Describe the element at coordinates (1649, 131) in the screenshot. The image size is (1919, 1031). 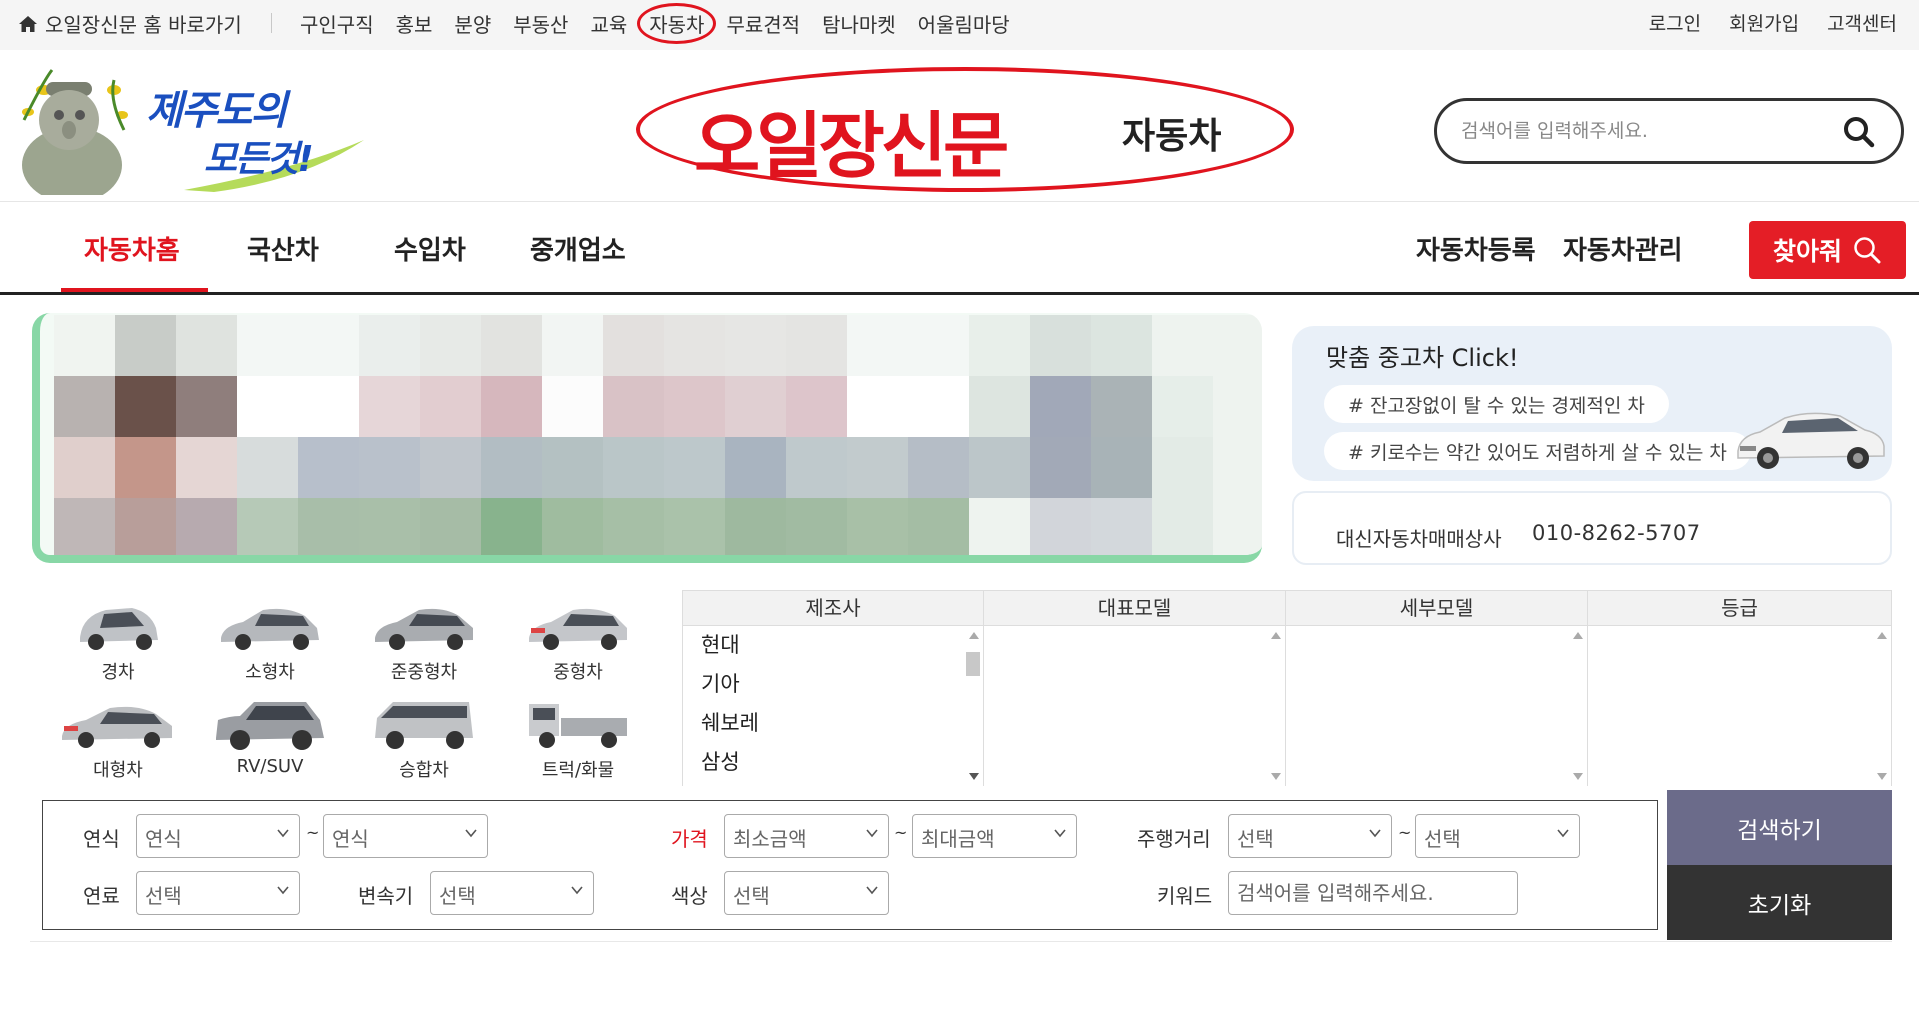
I see `search-input` at that location.